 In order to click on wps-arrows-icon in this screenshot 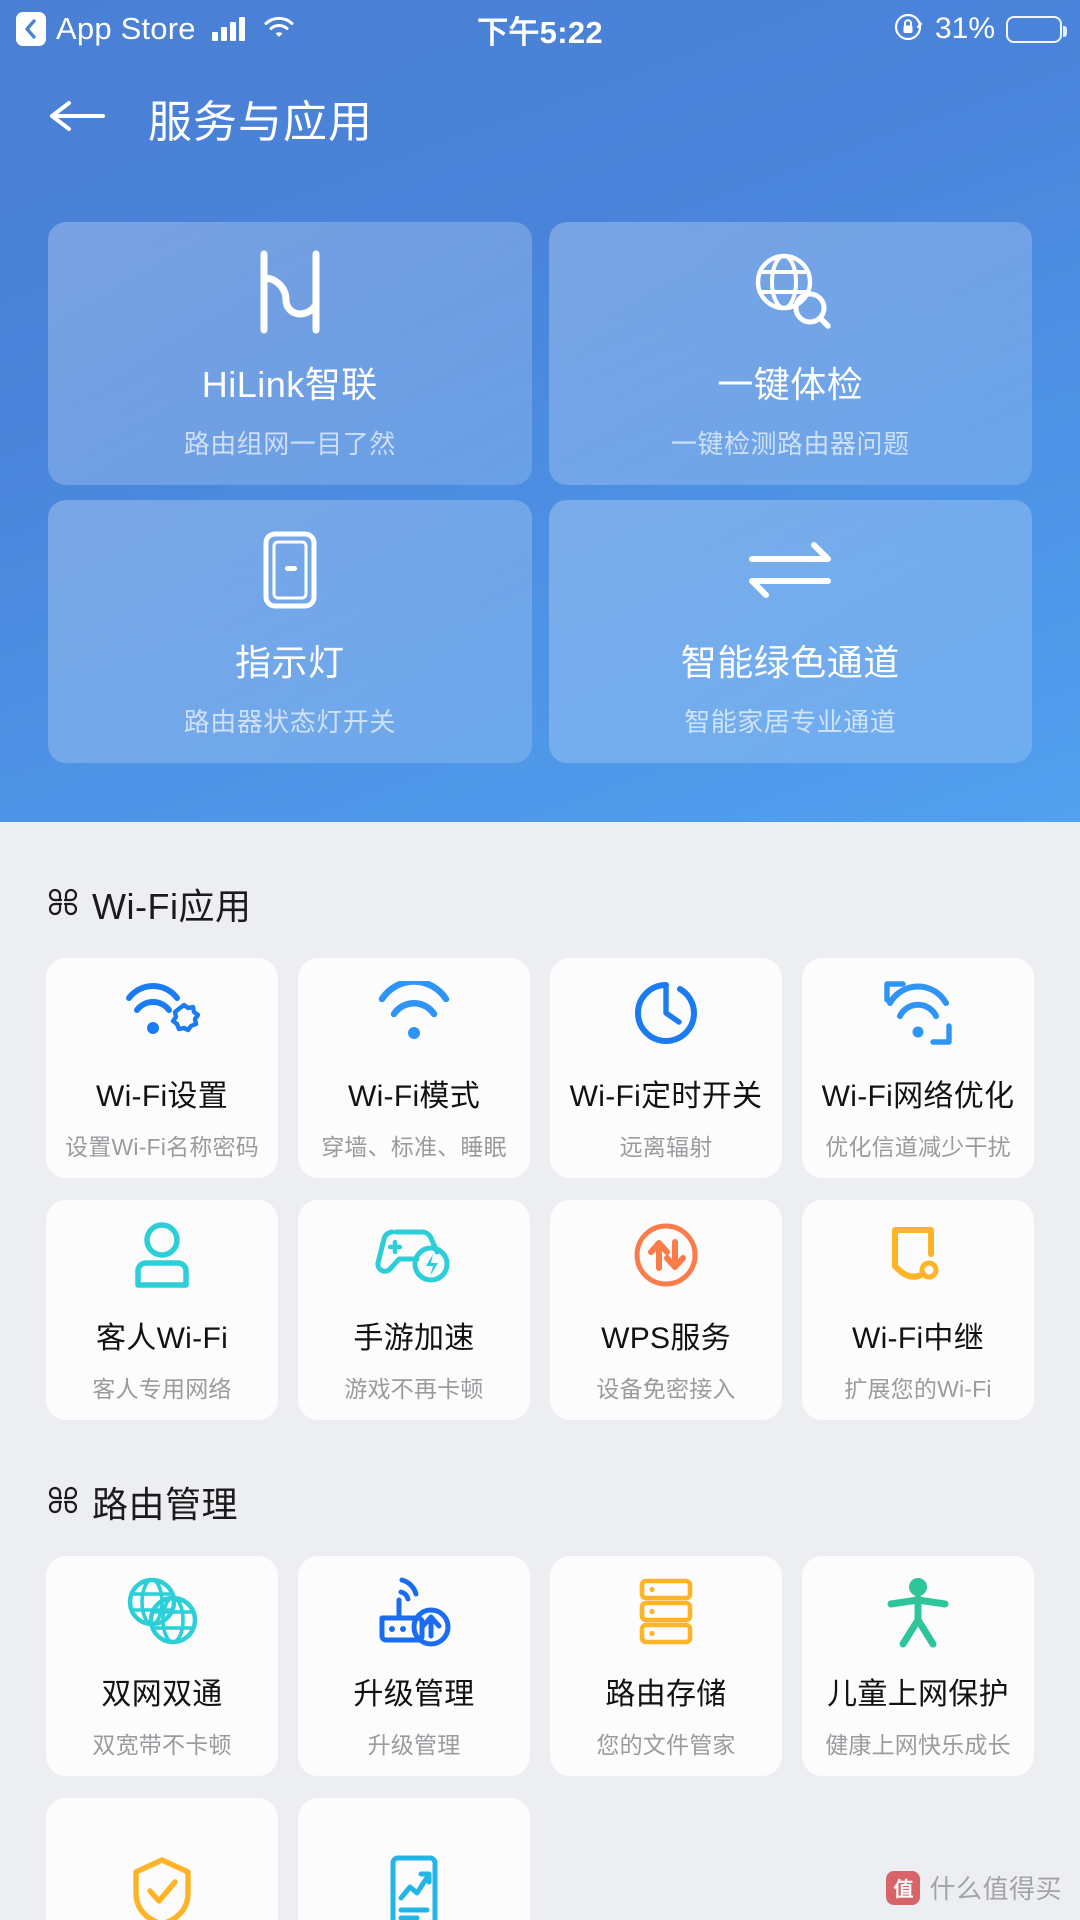, I will do `click(666, 1255)`.